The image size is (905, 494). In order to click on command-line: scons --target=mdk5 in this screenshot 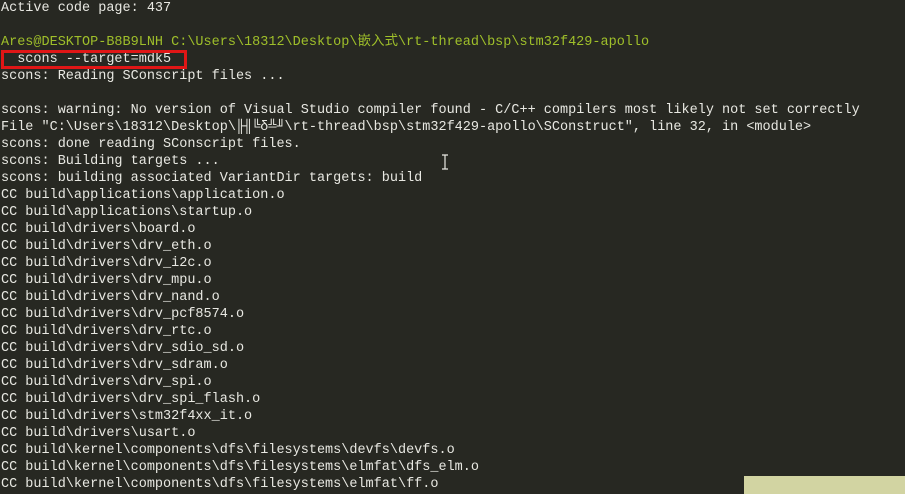, I will do `click(86, 59)`.